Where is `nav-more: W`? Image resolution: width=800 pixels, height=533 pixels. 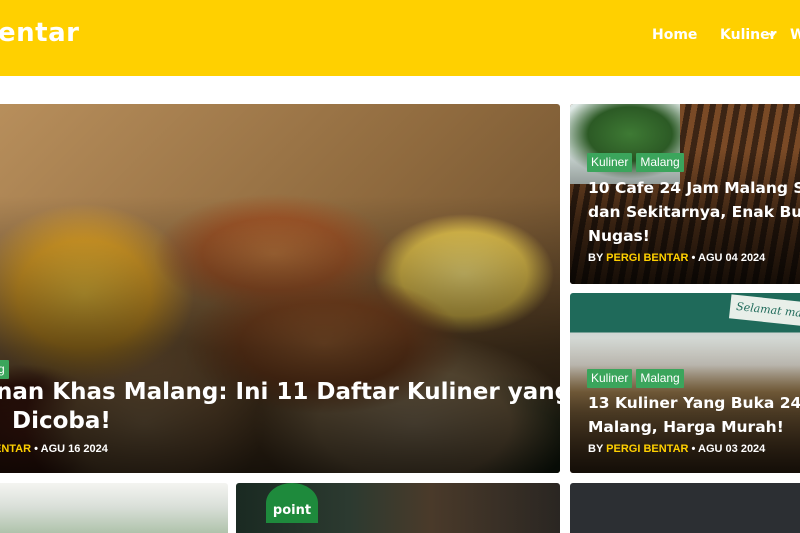 nav-more: W is located at coordinates (795, 35).